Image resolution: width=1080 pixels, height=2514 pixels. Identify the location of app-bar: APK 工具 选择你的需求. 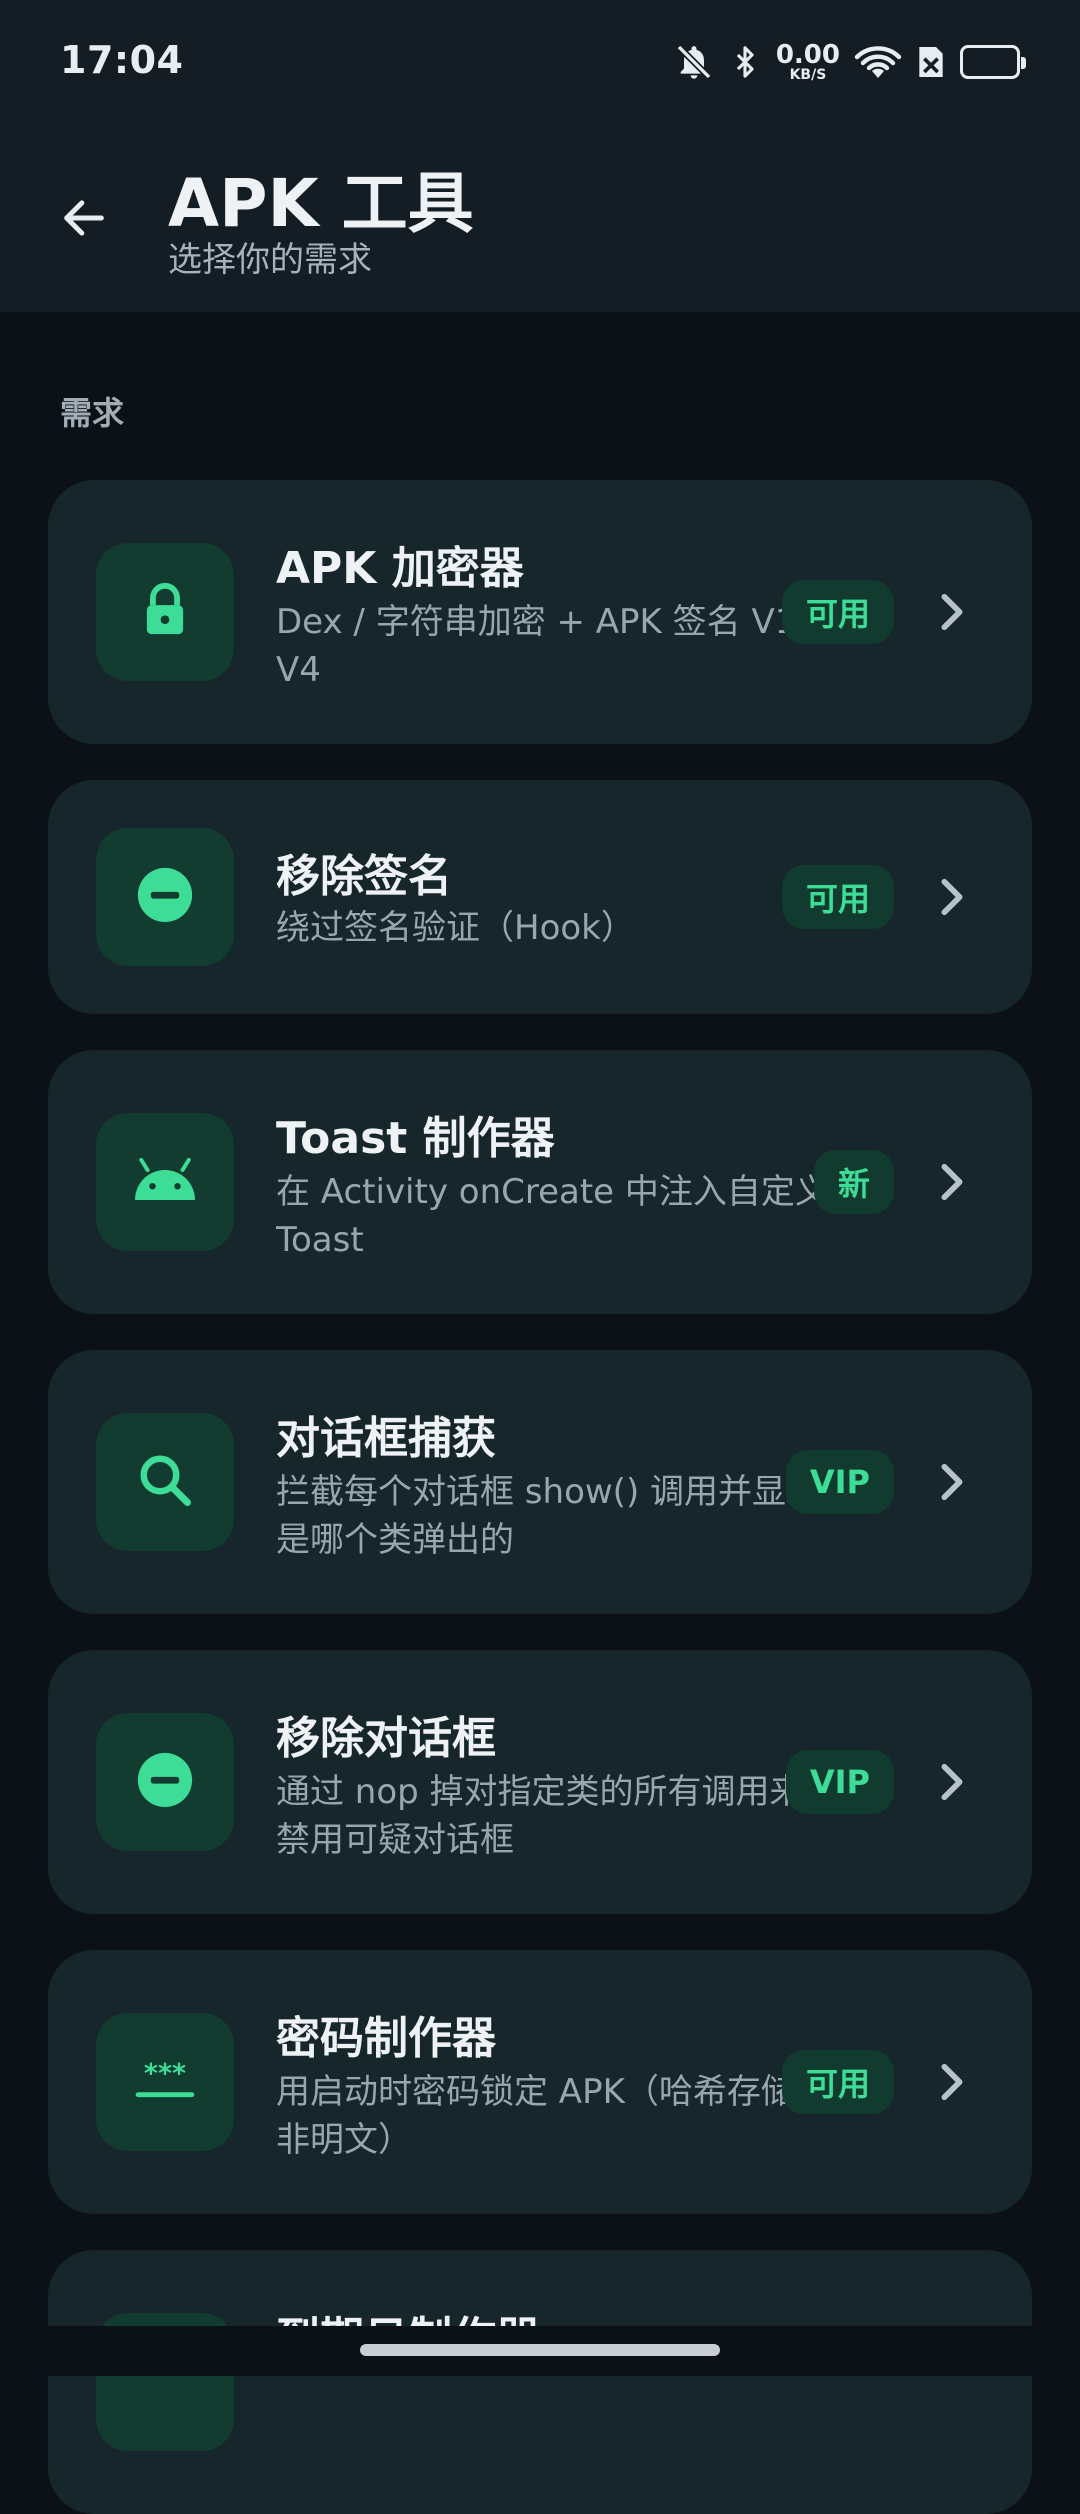
(540, 216).